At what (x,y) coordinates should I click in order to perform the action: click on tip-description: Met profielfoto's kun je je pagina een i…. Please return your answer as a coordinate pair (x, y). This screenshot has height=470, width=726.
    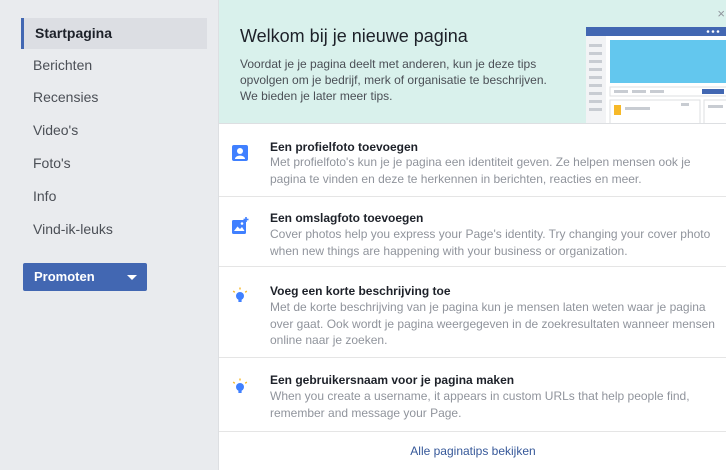
    Looking at the image, I should click on (480, 170).